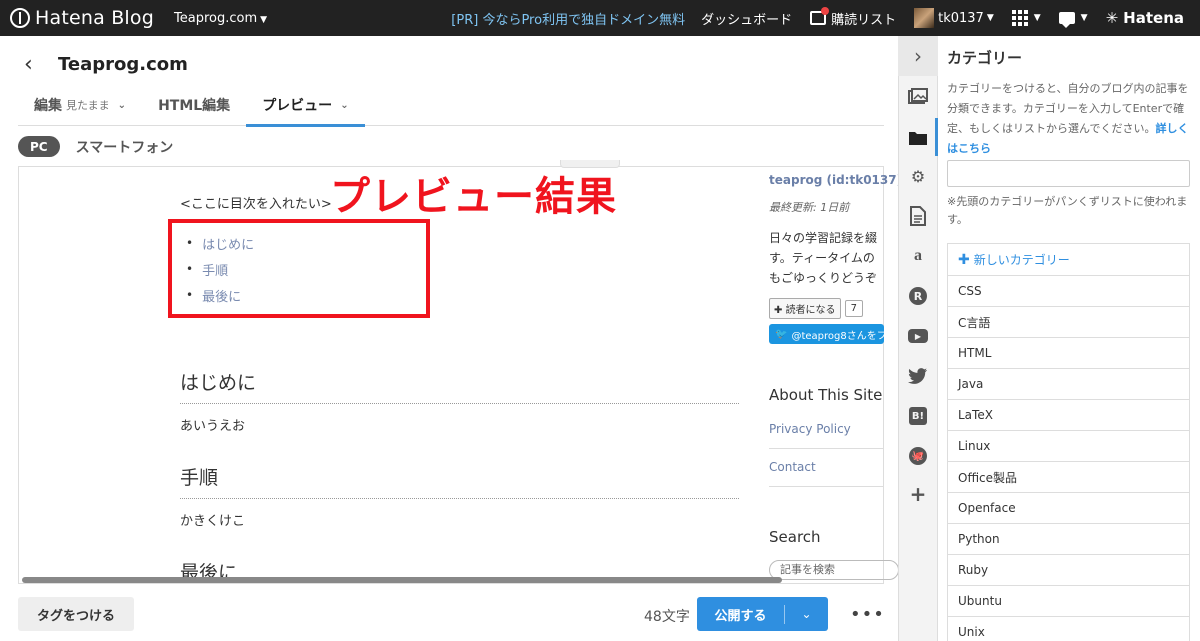 The width and height of the screenshot is (1200, 641). What do you see at coordinates (918, 296) in the screenshot?
I see `rakuten-icon: R` at bounding box center [918, 296].